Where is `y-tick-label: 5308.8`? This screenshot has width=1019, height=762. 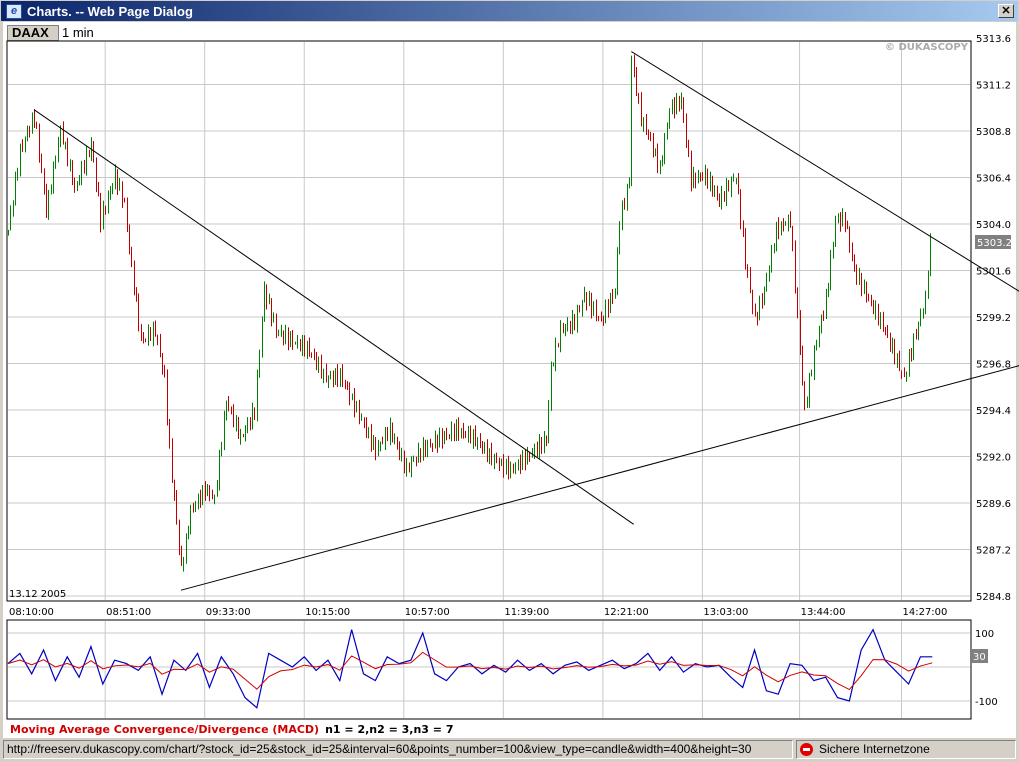
y-tick-label: 5308.8 is located at coordinates (993, 132).